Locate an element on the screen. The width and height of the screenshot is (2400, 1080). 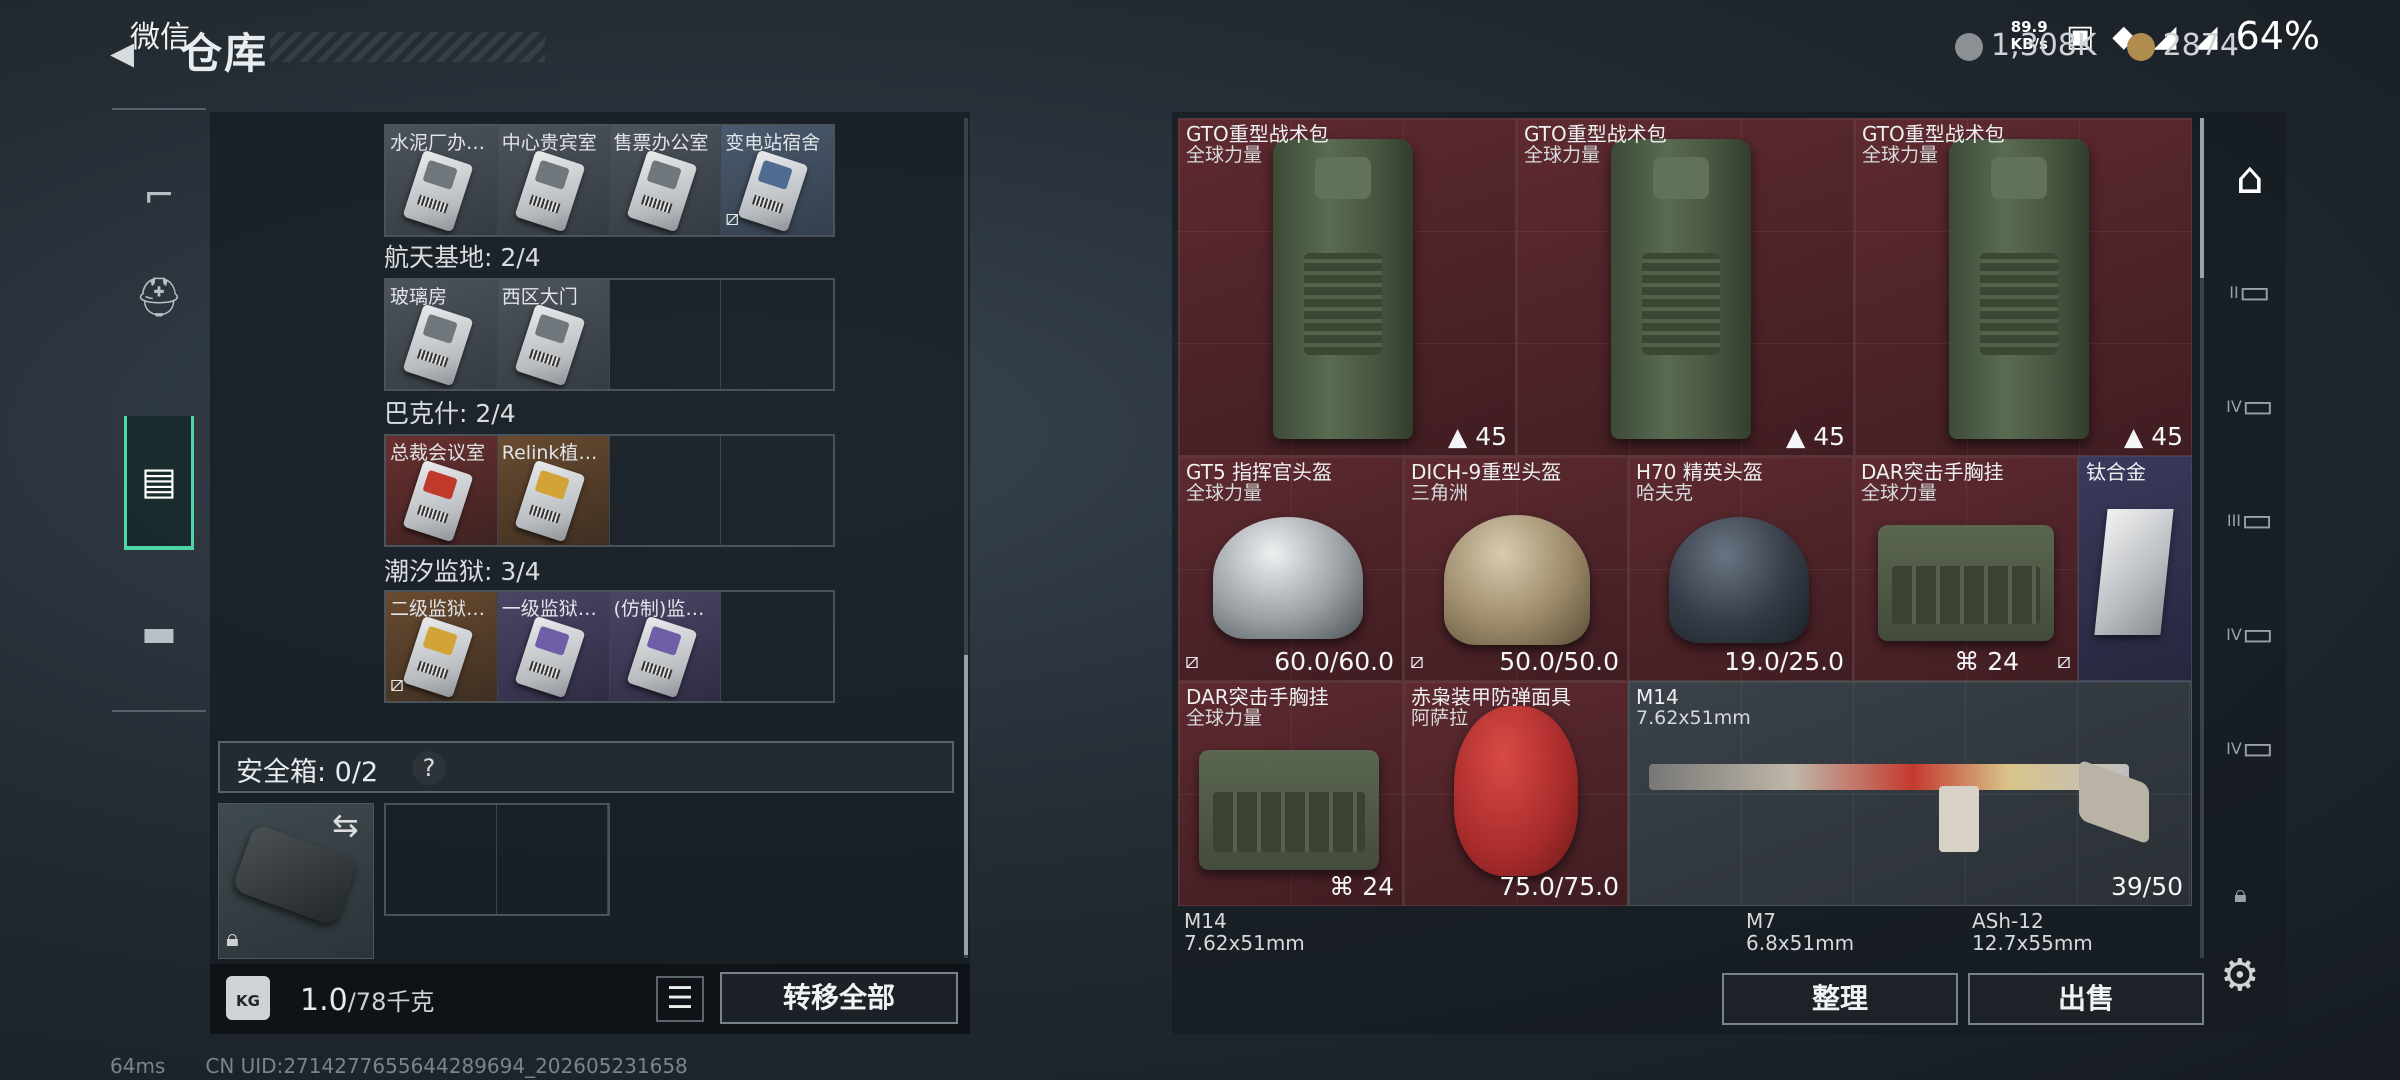
currency-gold: 2874 is located at coordinates (2182, 45).